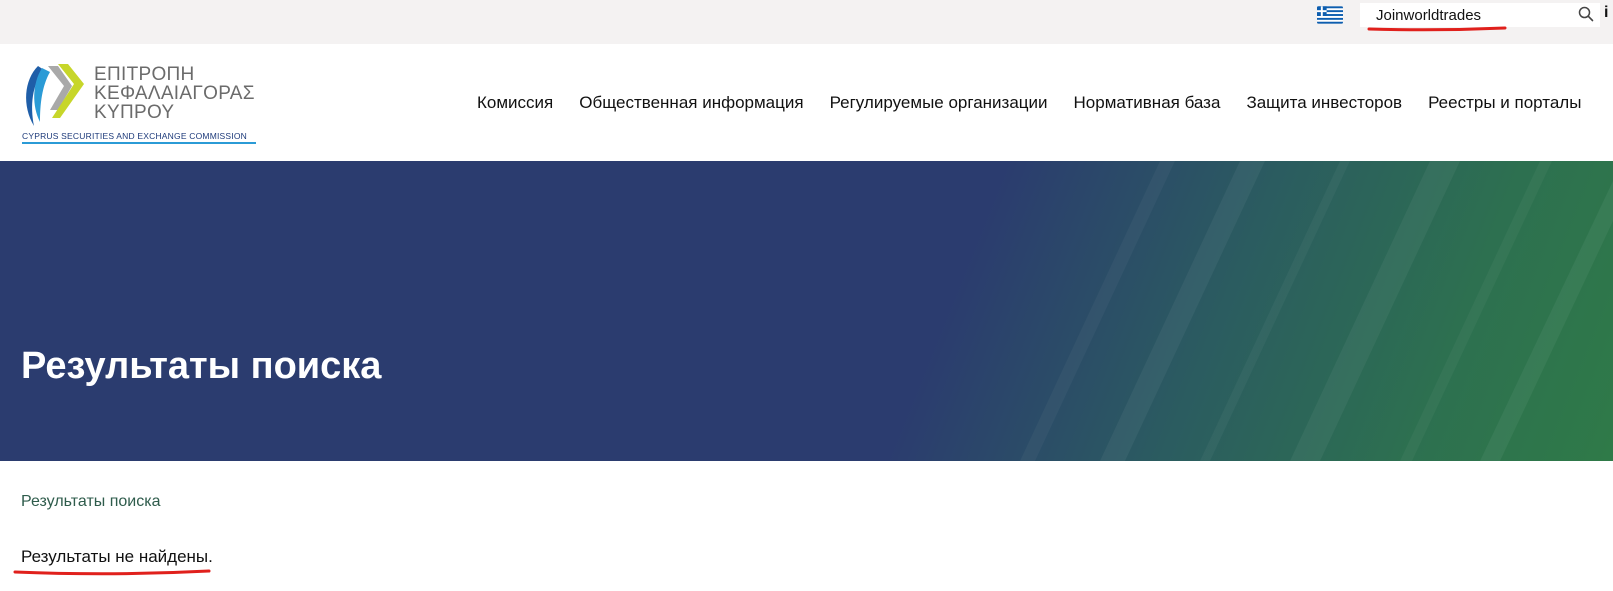 The height and width of the screenshot is (591, 1613). What do you see at coordinates (201, 366) in the screenshot?
I see `page-title: Результаты поиска` at bounding box center [201, 366].